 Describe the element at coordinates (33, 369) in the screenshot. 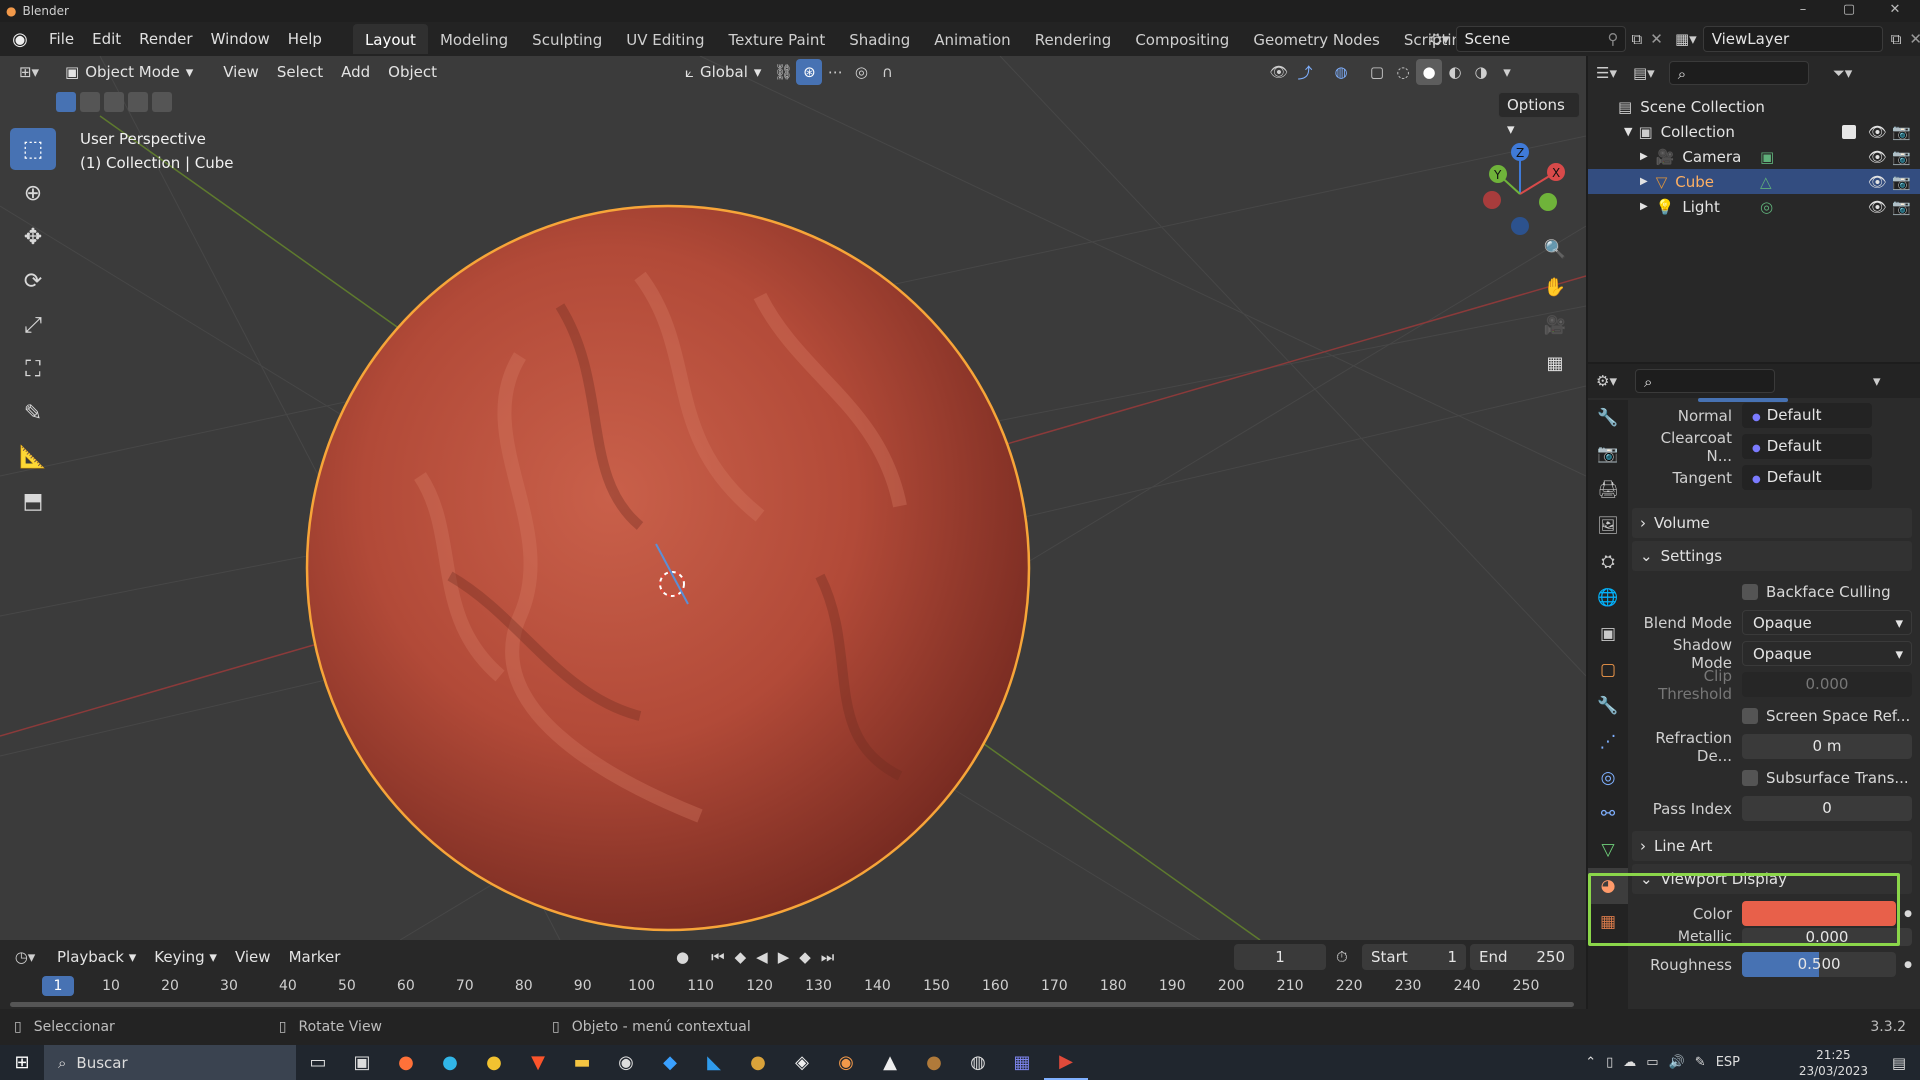

I see `transform-tool-icon: ⛶` at that location.